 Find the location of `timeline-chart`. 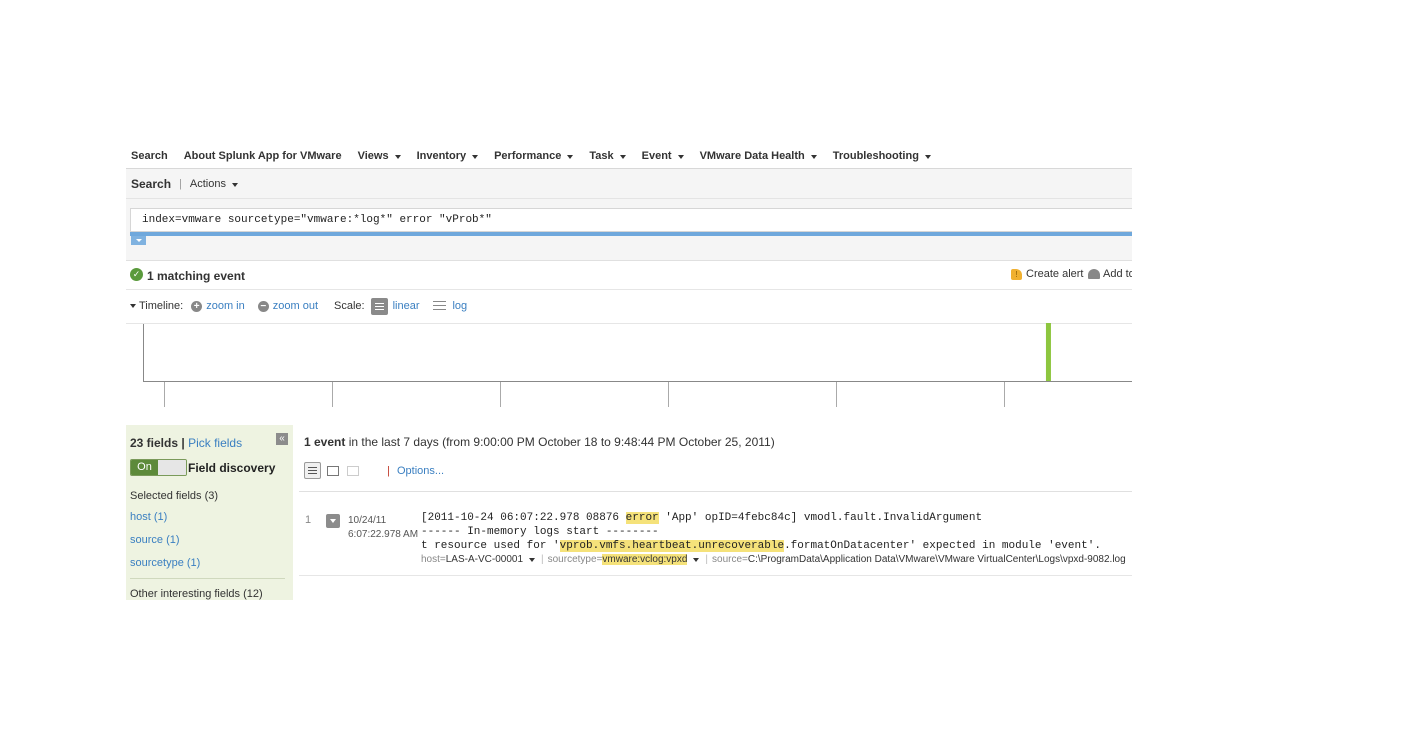

timeline-chart is located at coordinates (629, 365).